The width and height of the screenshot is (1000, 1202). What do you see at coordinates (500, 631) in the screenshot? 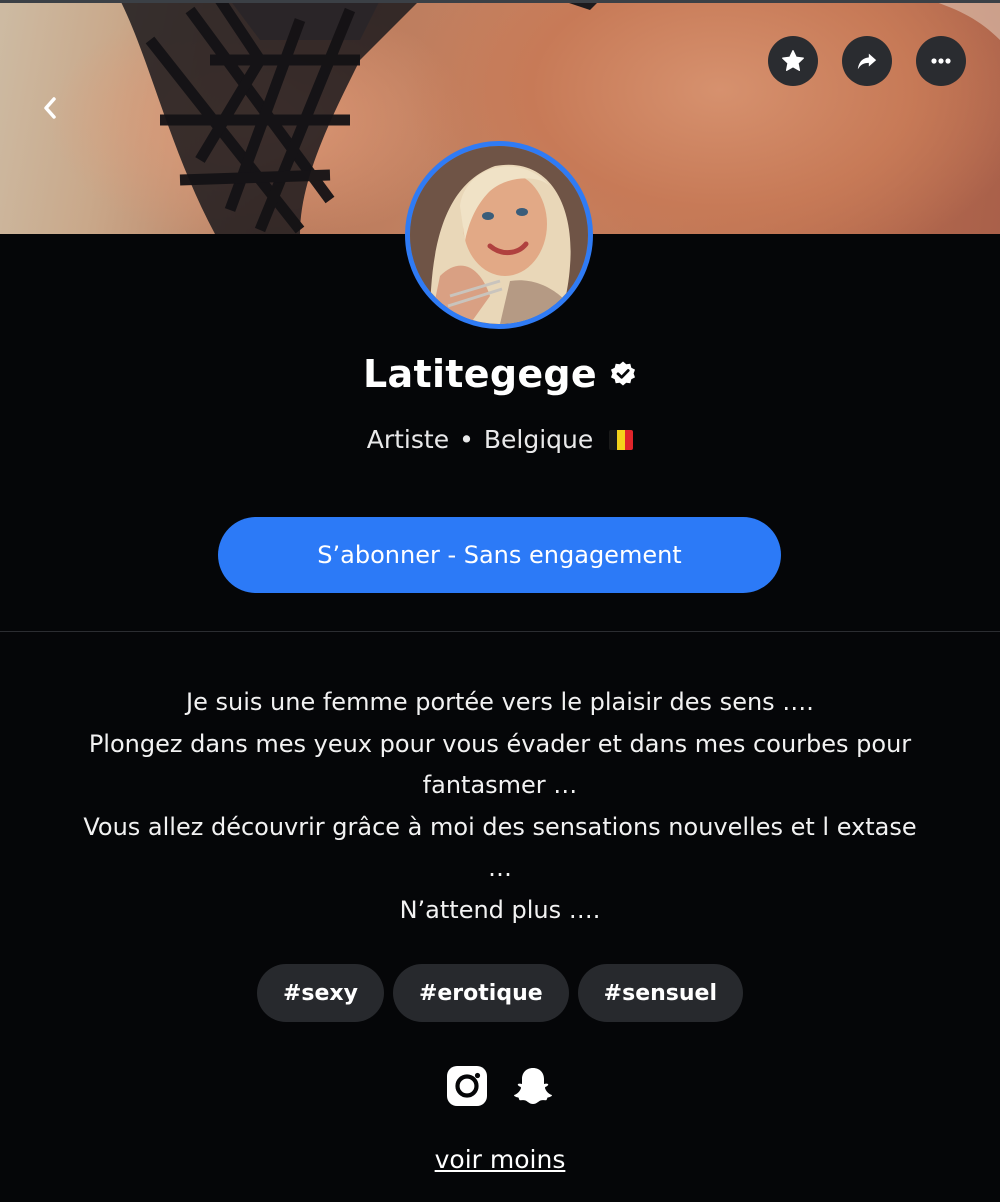
I see `section-divider` at bounding box center [500, 631].